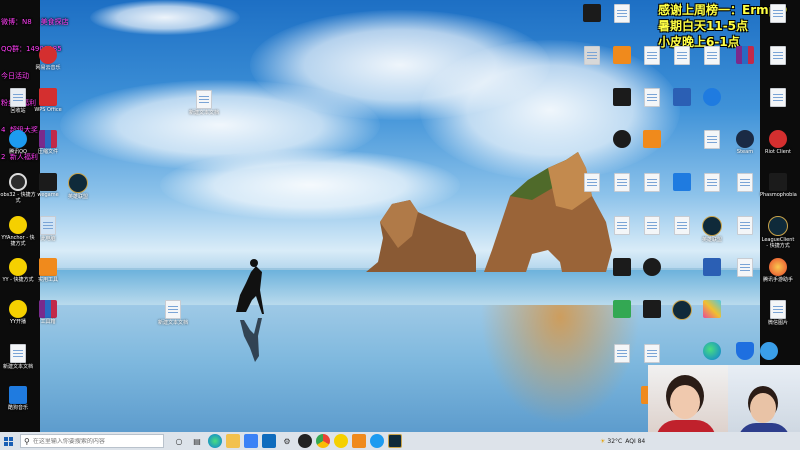 Image resolution: width=800 pixels, height=450 pixels. What do you see at coordinates (215, 441) in the screenshot?
I see `edge-icon` at bounding box center [215, 441].